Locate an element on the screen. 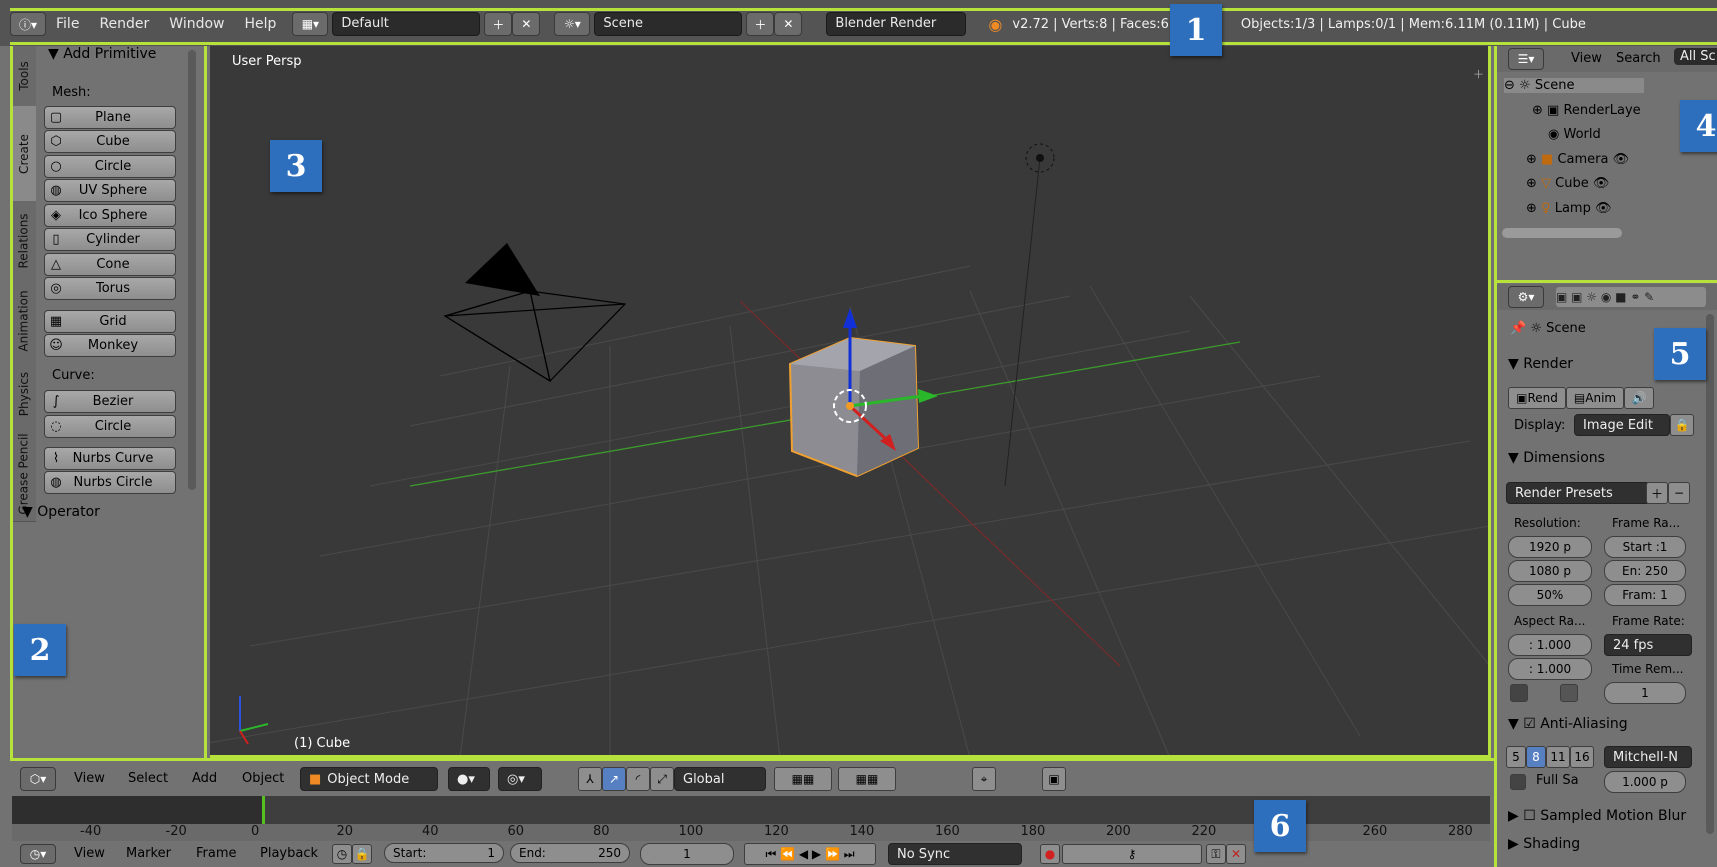  scene-icon: ☼▾ is located at coordinates (572, 24).